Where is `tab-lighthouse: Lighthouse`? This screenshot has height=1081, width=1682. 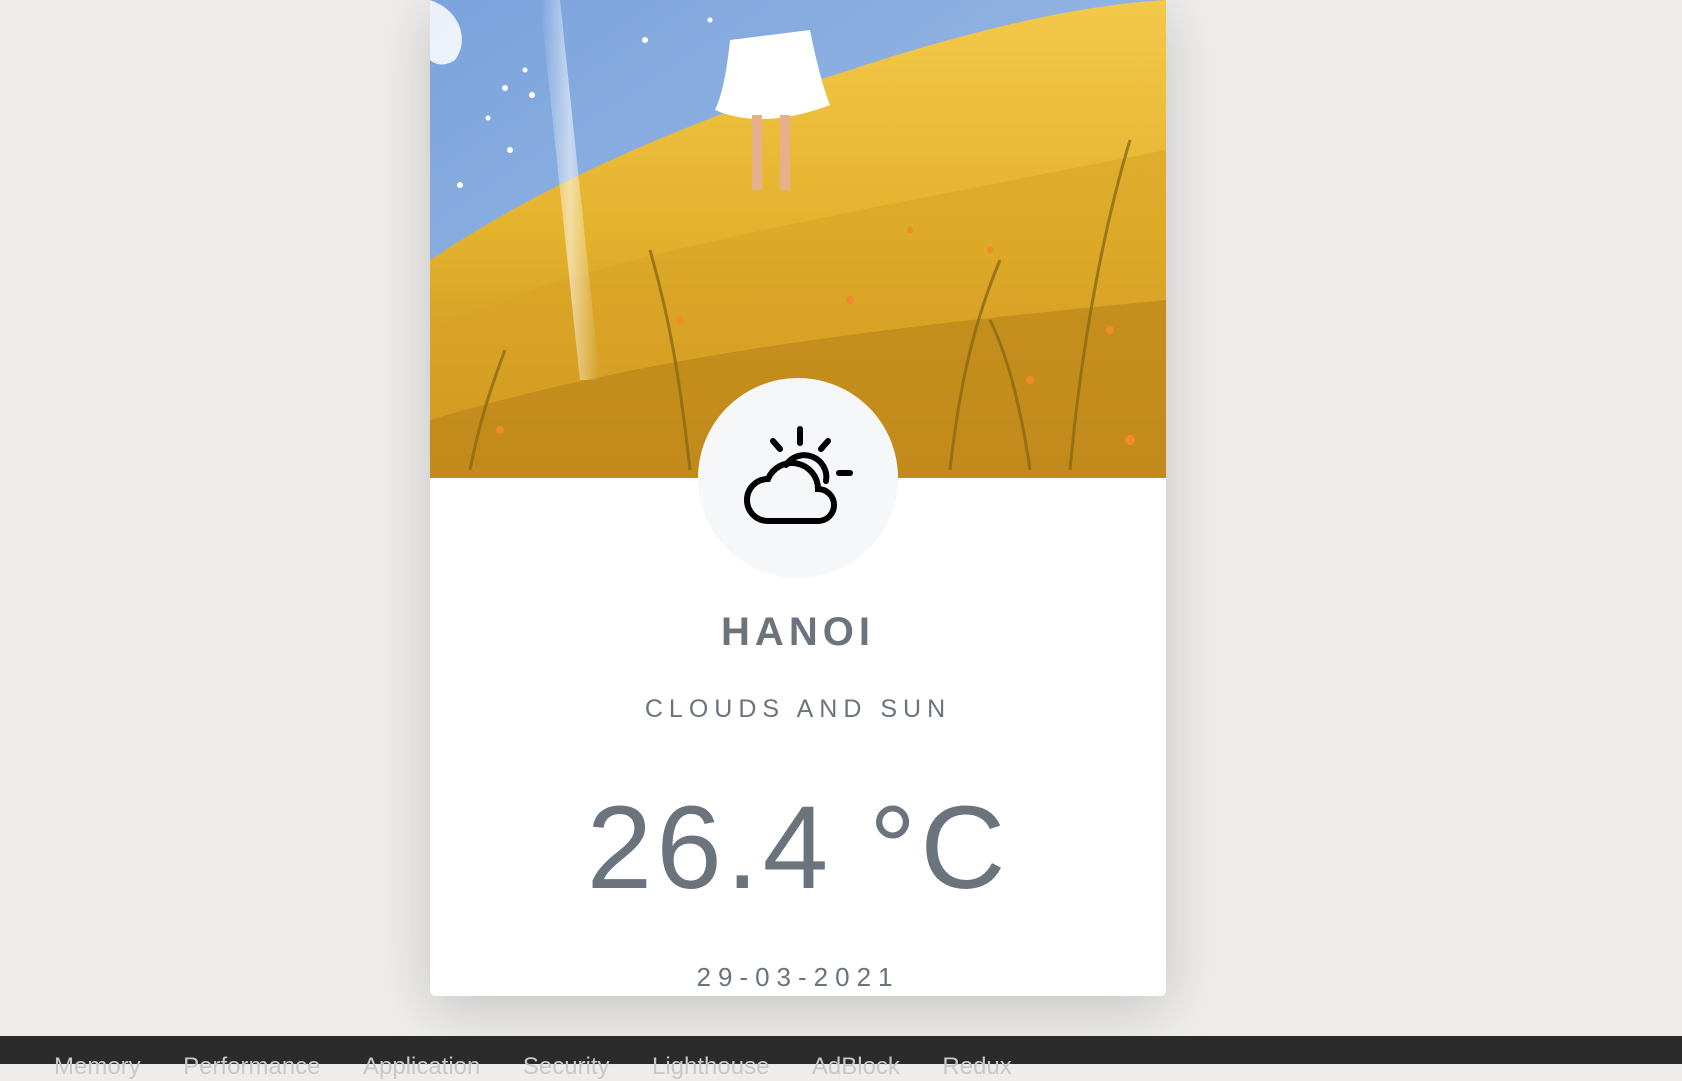
tab-lighthouse: Lighthouse is located at coordinates (710, 1067).